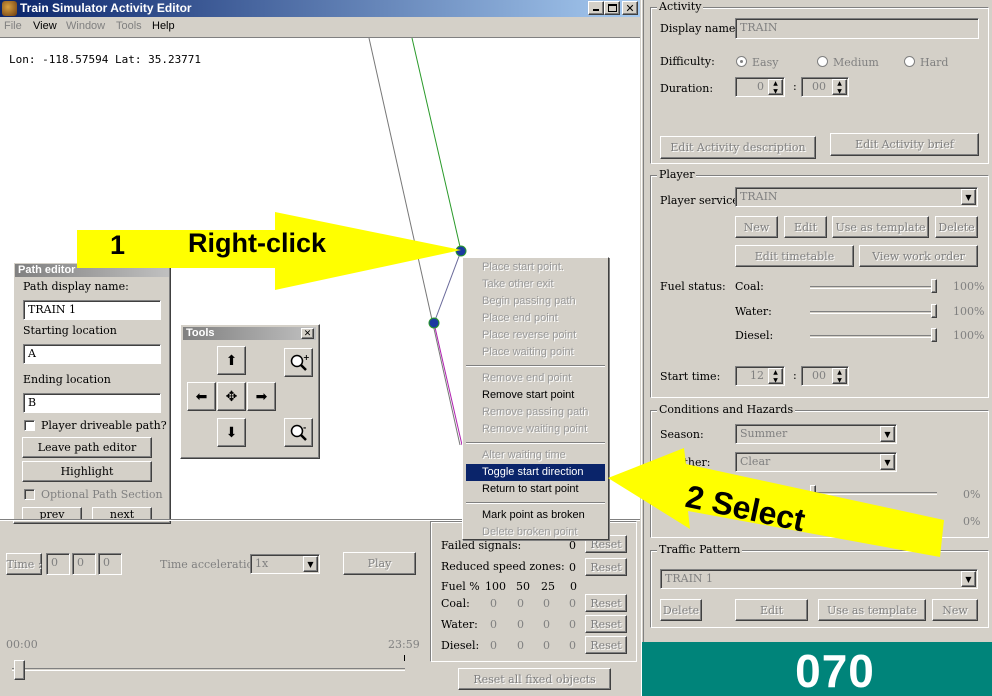  I want to click on center-button: ✥, so click(231, 396).